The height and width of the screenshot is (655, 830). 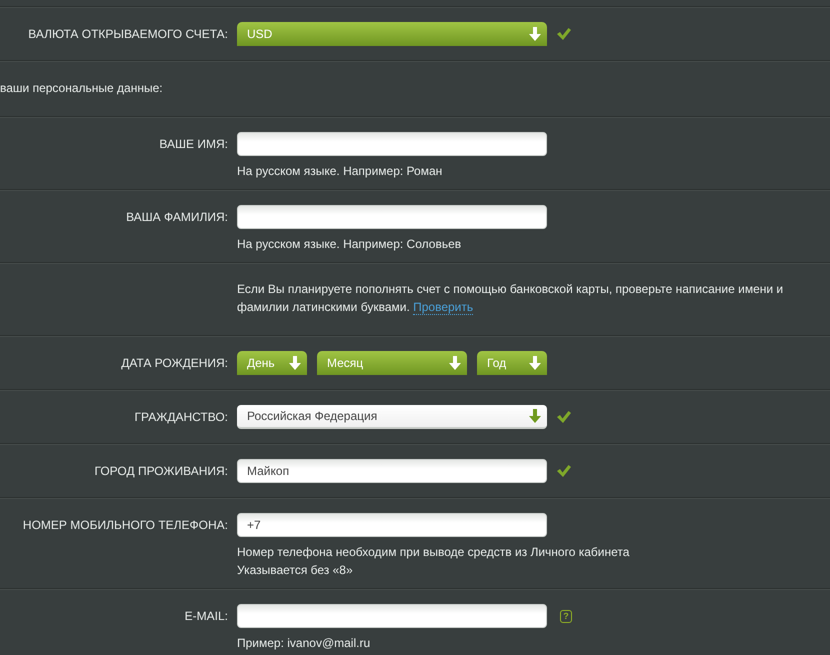 I want to click on field-label: ВАЛЮТА ОТКРЫВАЕМОГО СЧЕТА:, so click(x=128, y=34).